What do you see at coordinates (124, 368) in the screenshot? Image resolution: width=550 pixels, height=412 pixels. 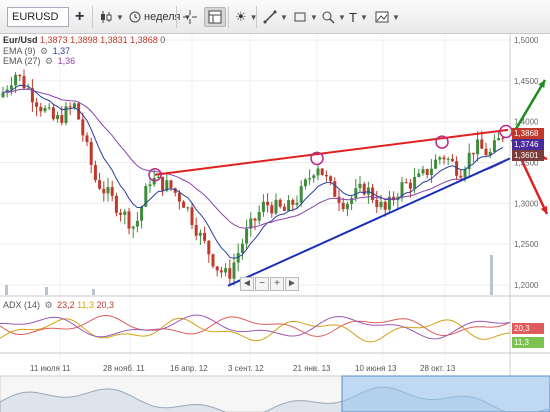 I see `time-axis-label: 28 нояб. 11` at bounding box center [124, 368].